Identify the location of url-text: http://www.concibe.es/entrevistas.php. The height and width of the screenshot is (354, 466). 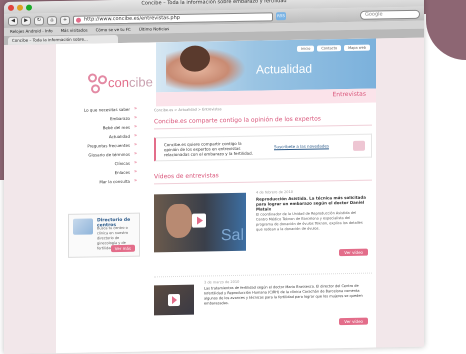
(132, 18).